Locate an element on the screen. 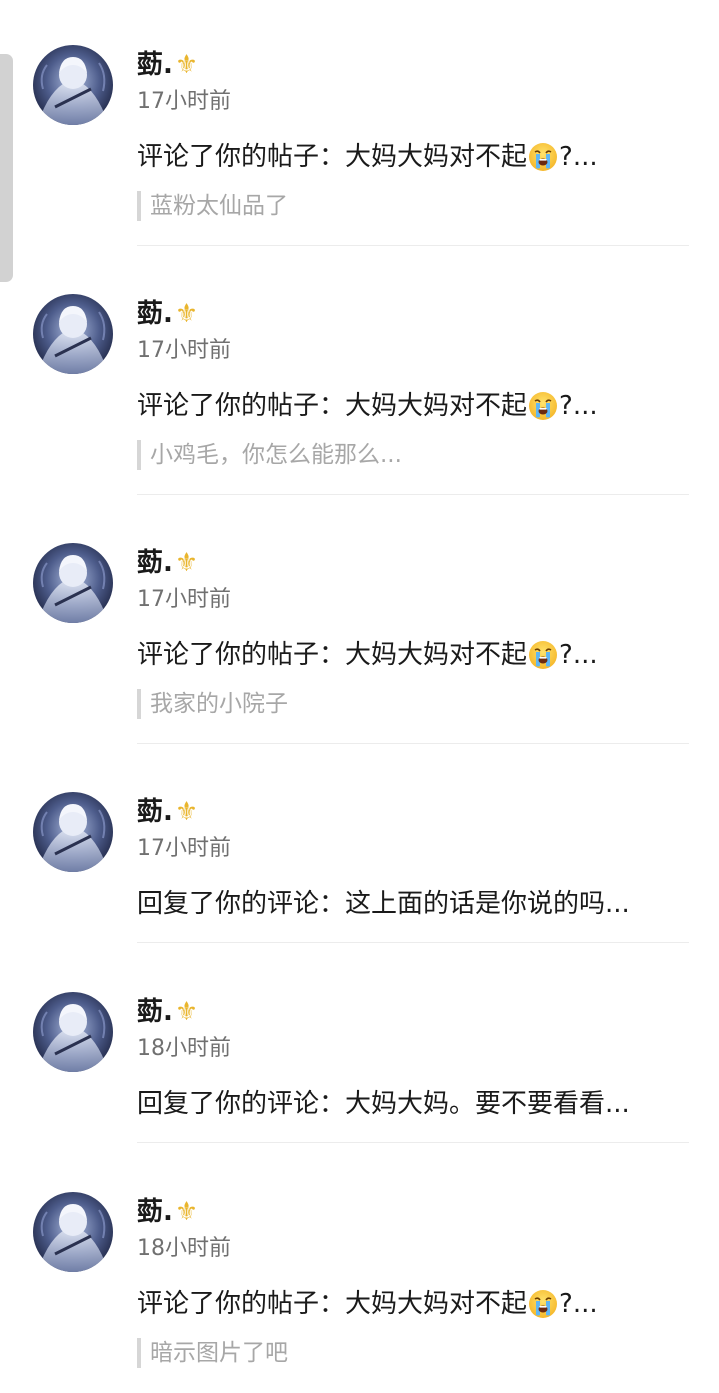  quoted-post: 暗示图片了吧 is located at coordinates (212, 1353).